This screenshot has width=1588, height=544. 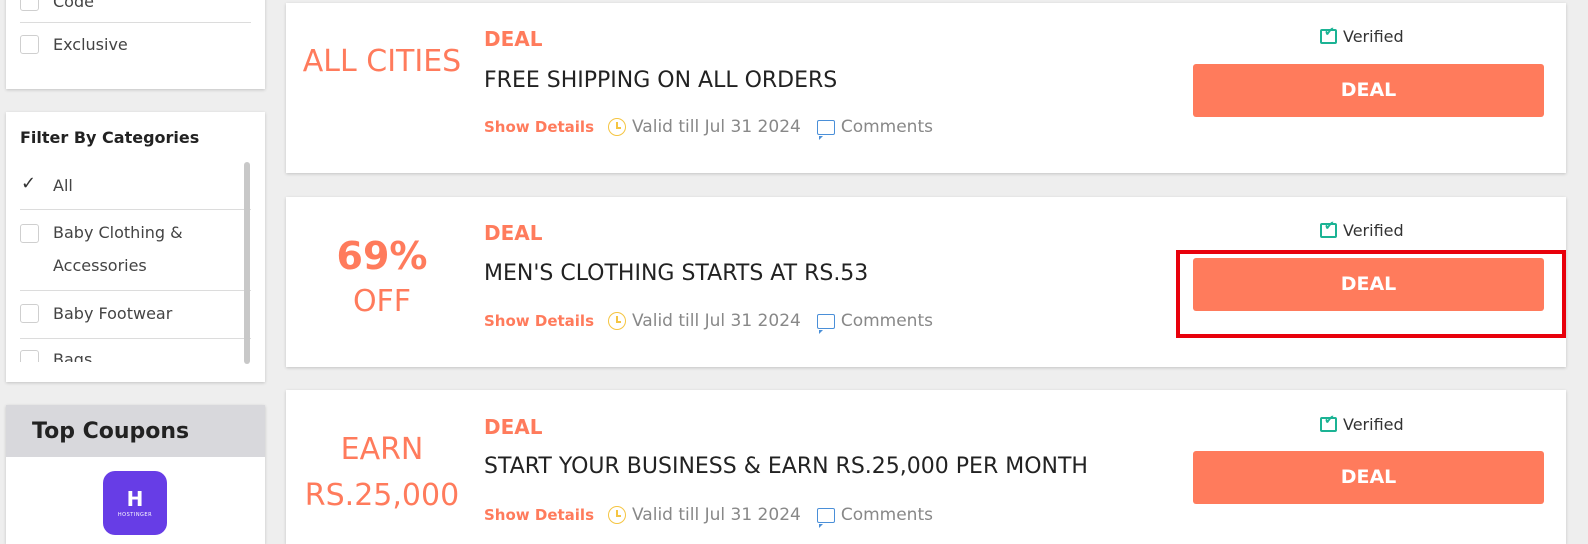 What do you see at coordinates (113, 313) in the screenshot?
I see `category-label: Baby Footwear` at bounding box center [113, 313].